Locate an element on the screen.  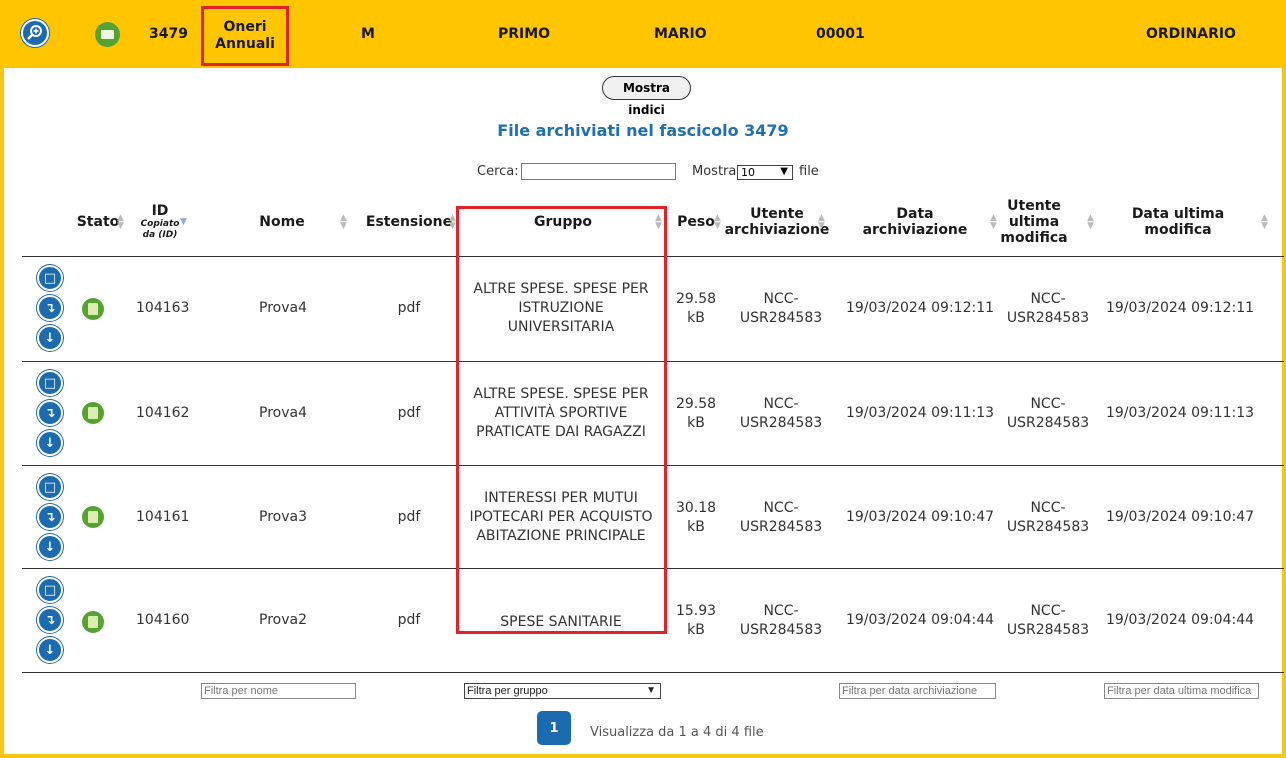
col-data-modifica: Data ultima modifica is located at coordinates (1178, 222).